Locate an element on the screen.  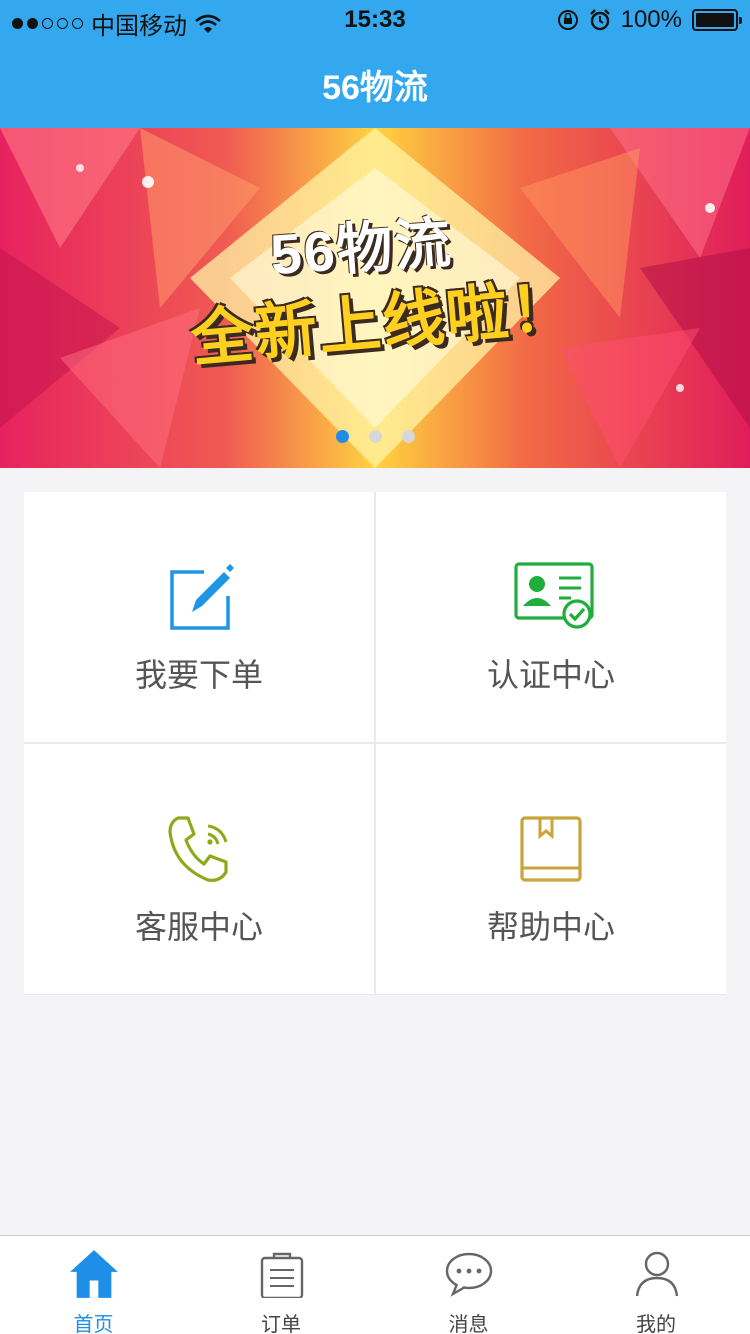
book-icon is located at coordinates (551, 849).